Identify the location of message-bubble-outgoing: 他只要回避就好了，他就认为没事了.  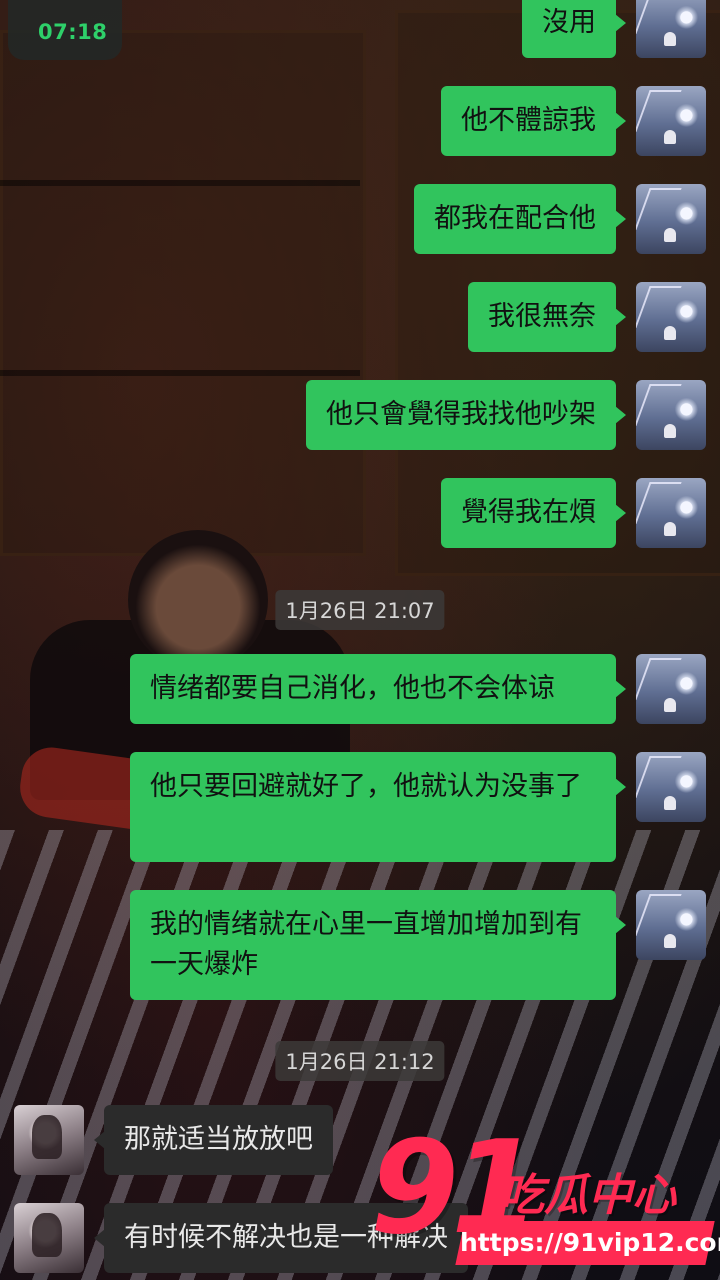
(378, 807).